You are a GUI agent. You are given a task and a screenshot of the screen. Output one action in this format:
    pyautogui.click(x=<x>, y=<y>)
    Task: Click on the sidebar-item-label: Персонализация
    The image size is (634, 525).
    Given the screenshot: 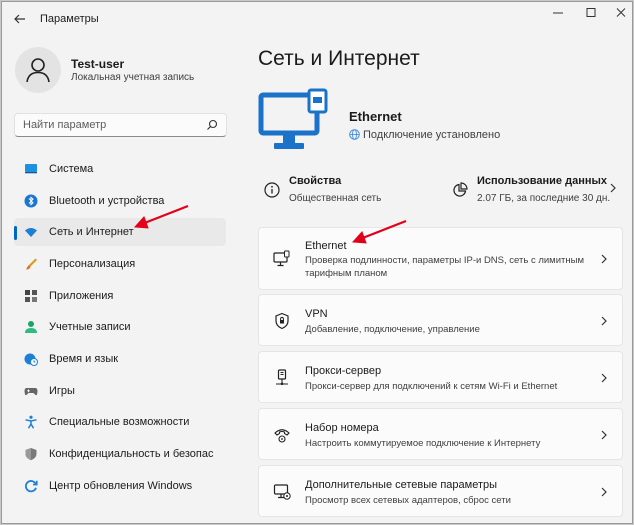 What is the action you would take?
    pyautogui.click(x=92, y=264)
    